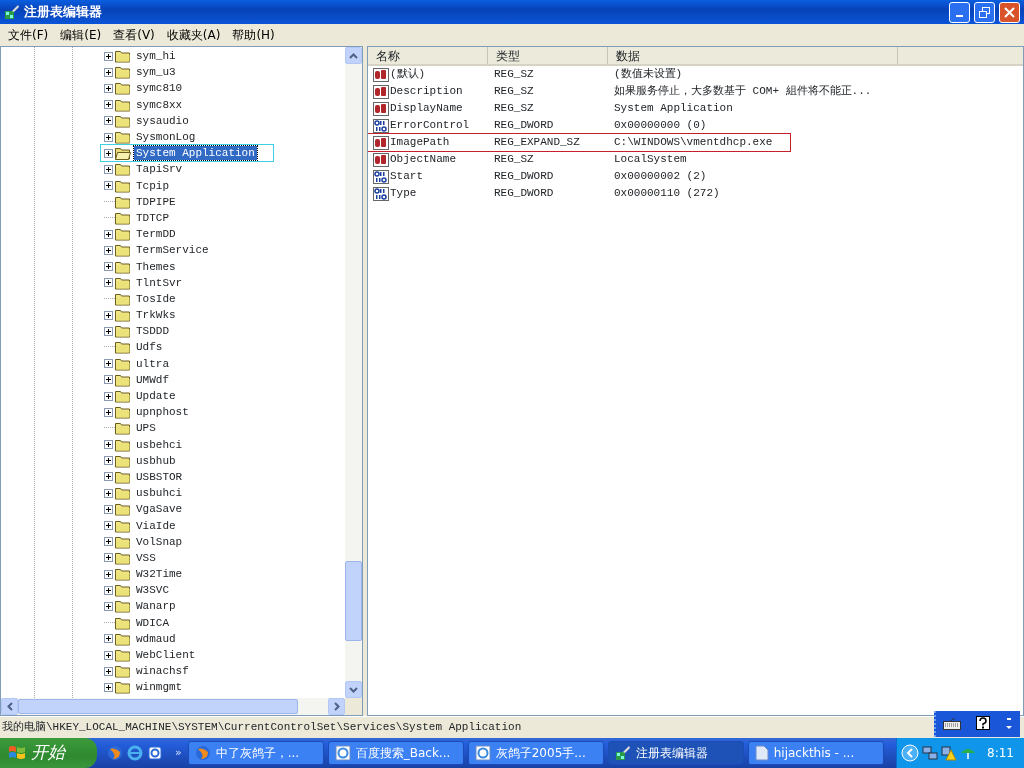 The width and height of the screenshot is (1024, 768). I want to click on minimize-button, so click(959, 12).